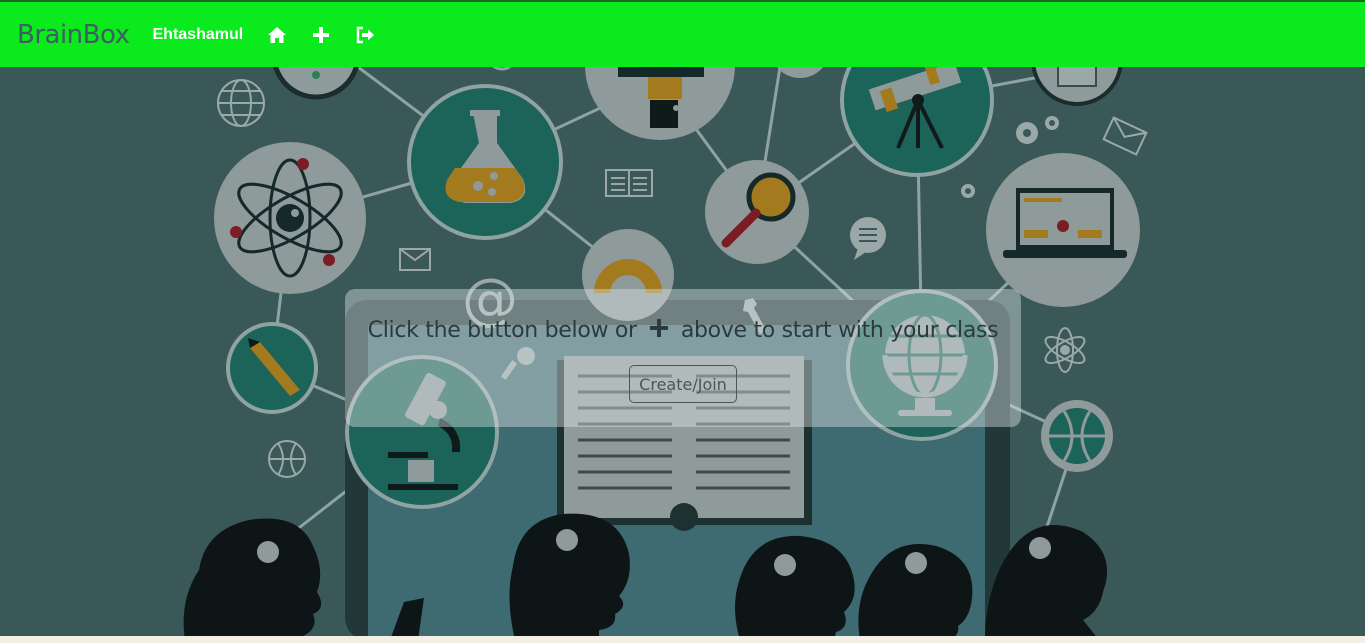 The image size is (1365, 643). What do you see at coordinates (73, 35) in the screenshot?
I see `brand-logo: BrainBox` at bounding box center [73, 35].